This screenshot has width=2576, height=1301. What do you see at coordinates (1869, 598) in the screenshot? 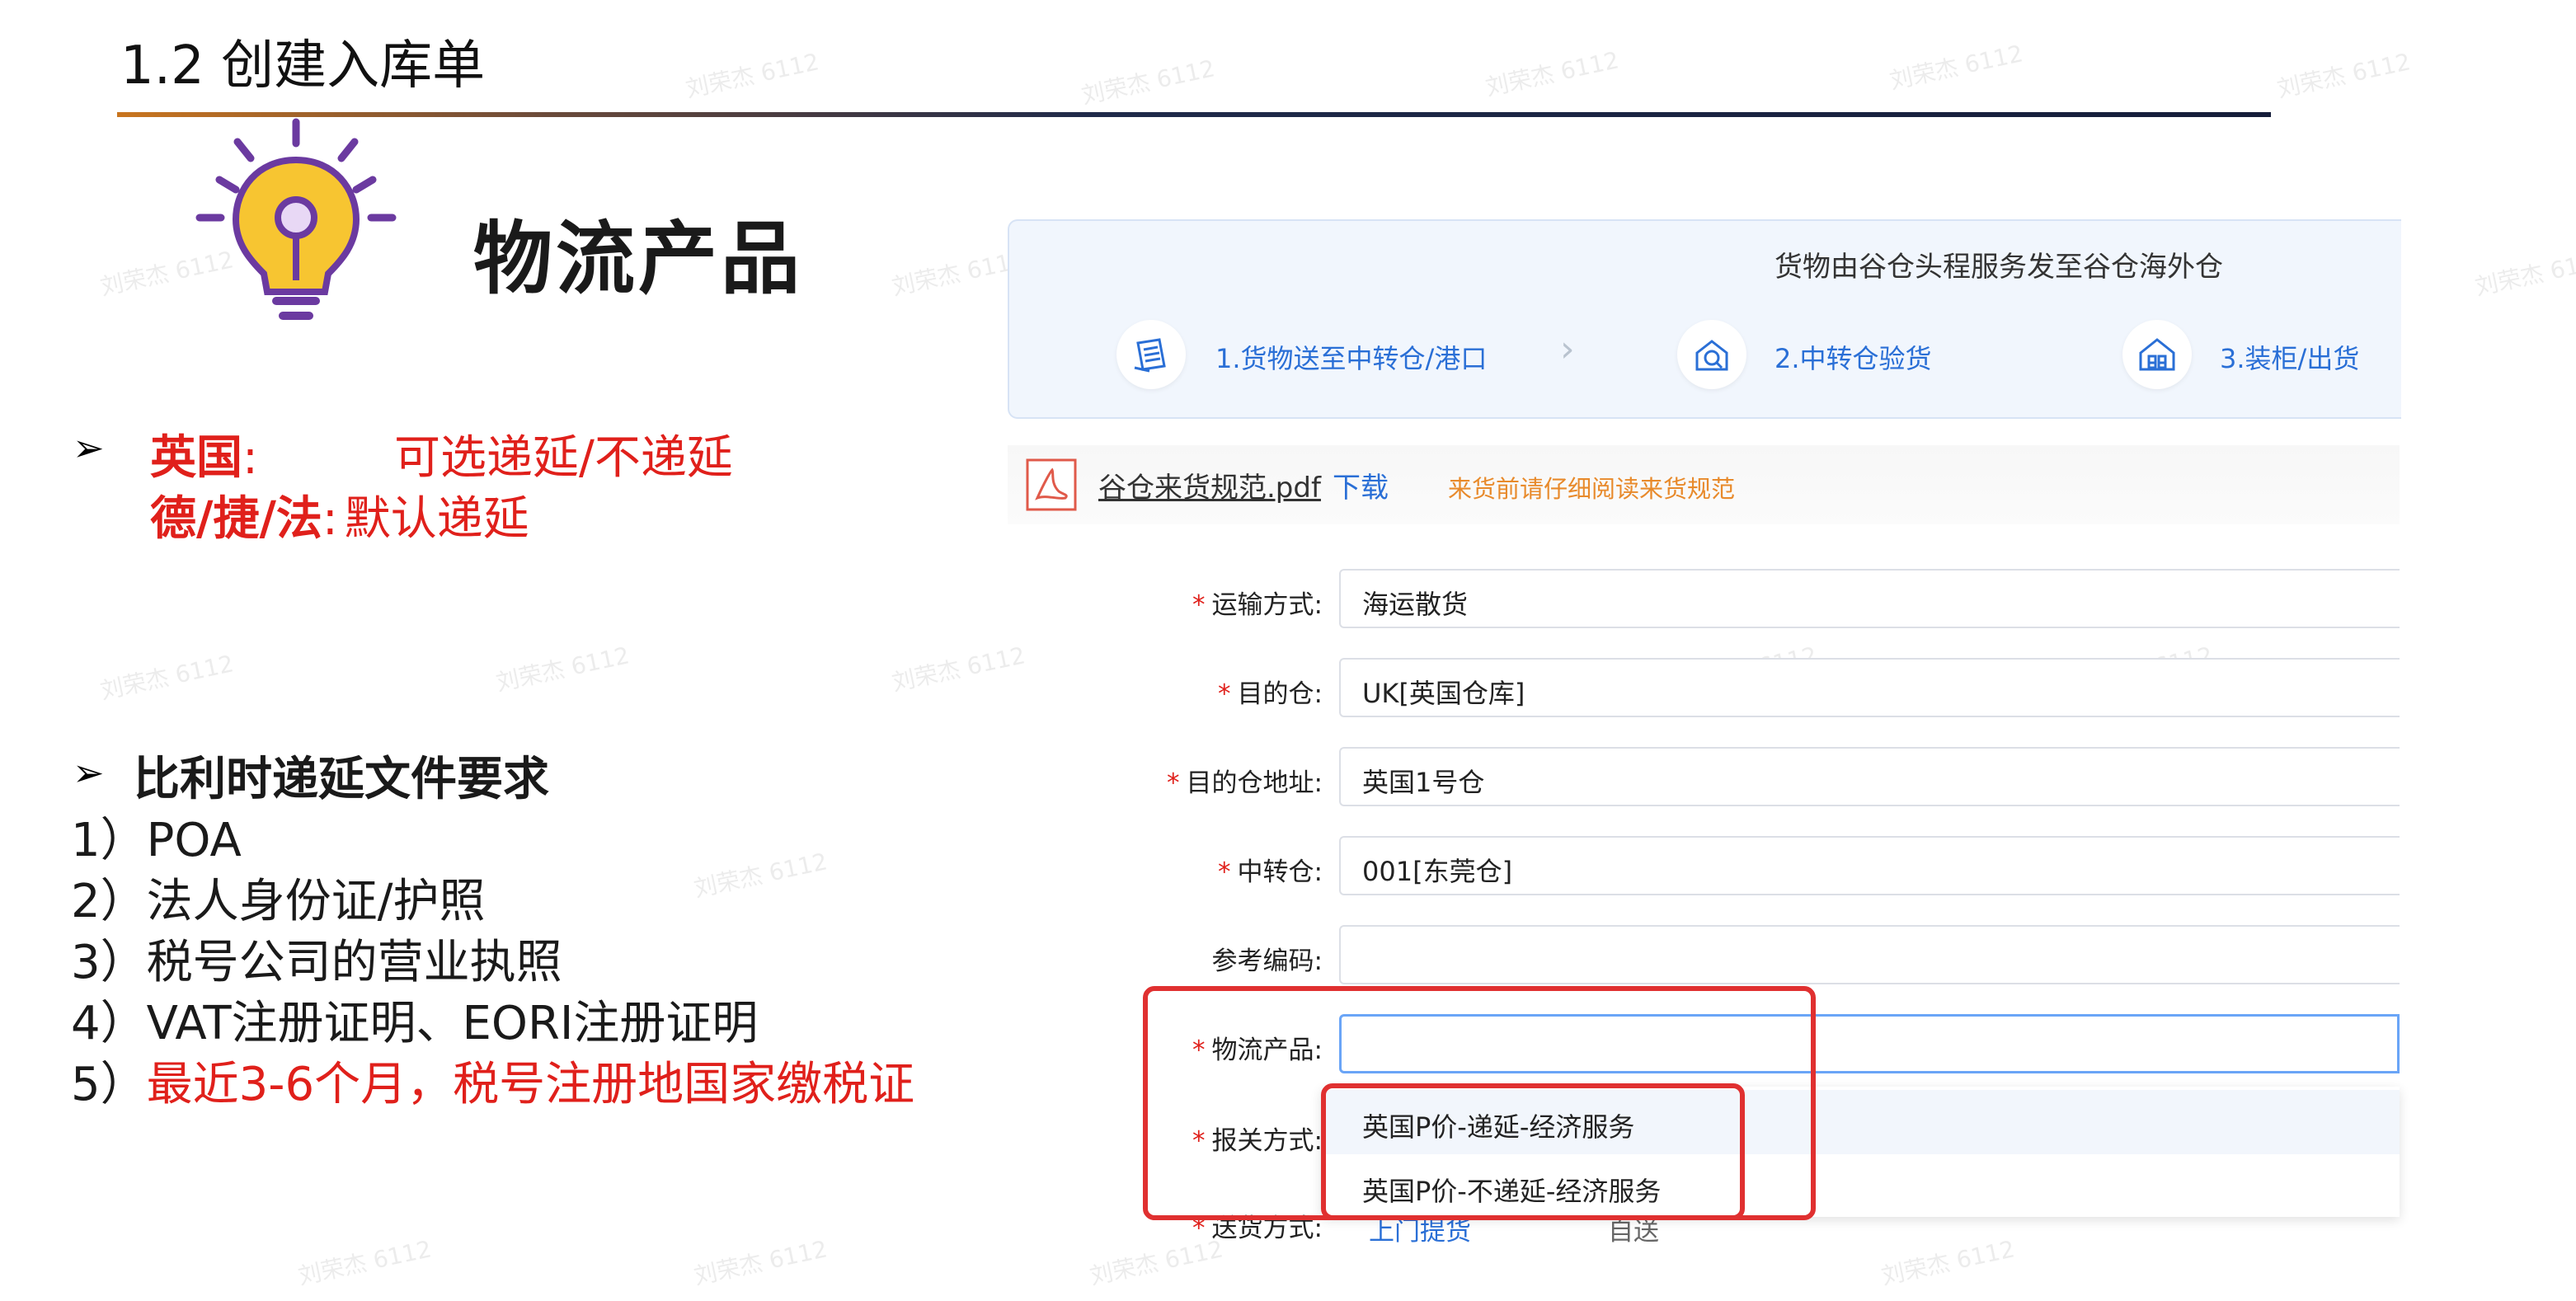
I see `shipping-method-select` at bounding box center [1869, 598].